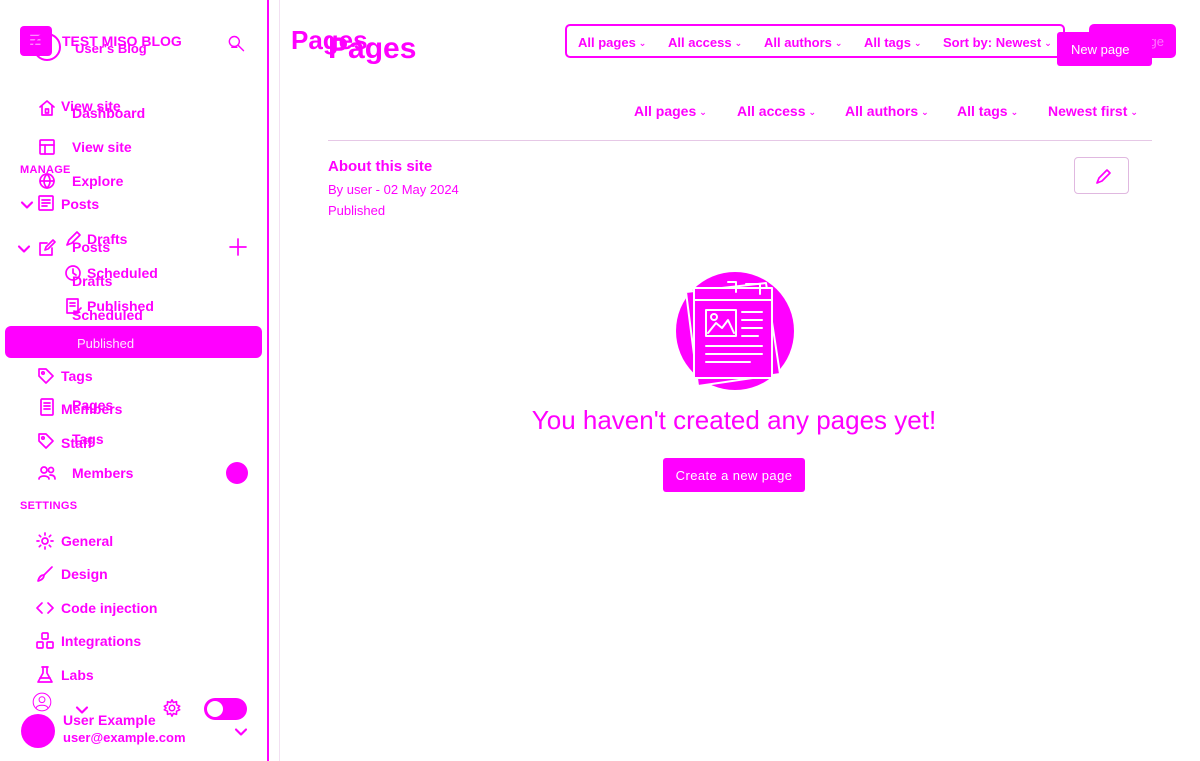 Image resolution: width=1200 pixels, height=761 pixels. What do you see at coordinates (705, 42) in the screenshot?
I see `top-filter-access: All access ⌄` at bounding box center [705, 42].